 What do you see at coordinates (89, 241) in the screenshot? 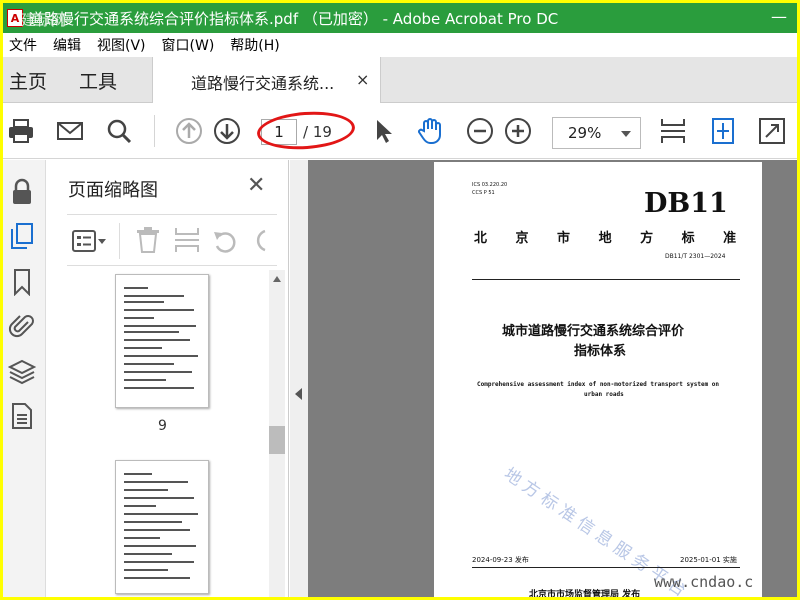
I see `thumbnail-options-icon` at bounding box center [89, 241].